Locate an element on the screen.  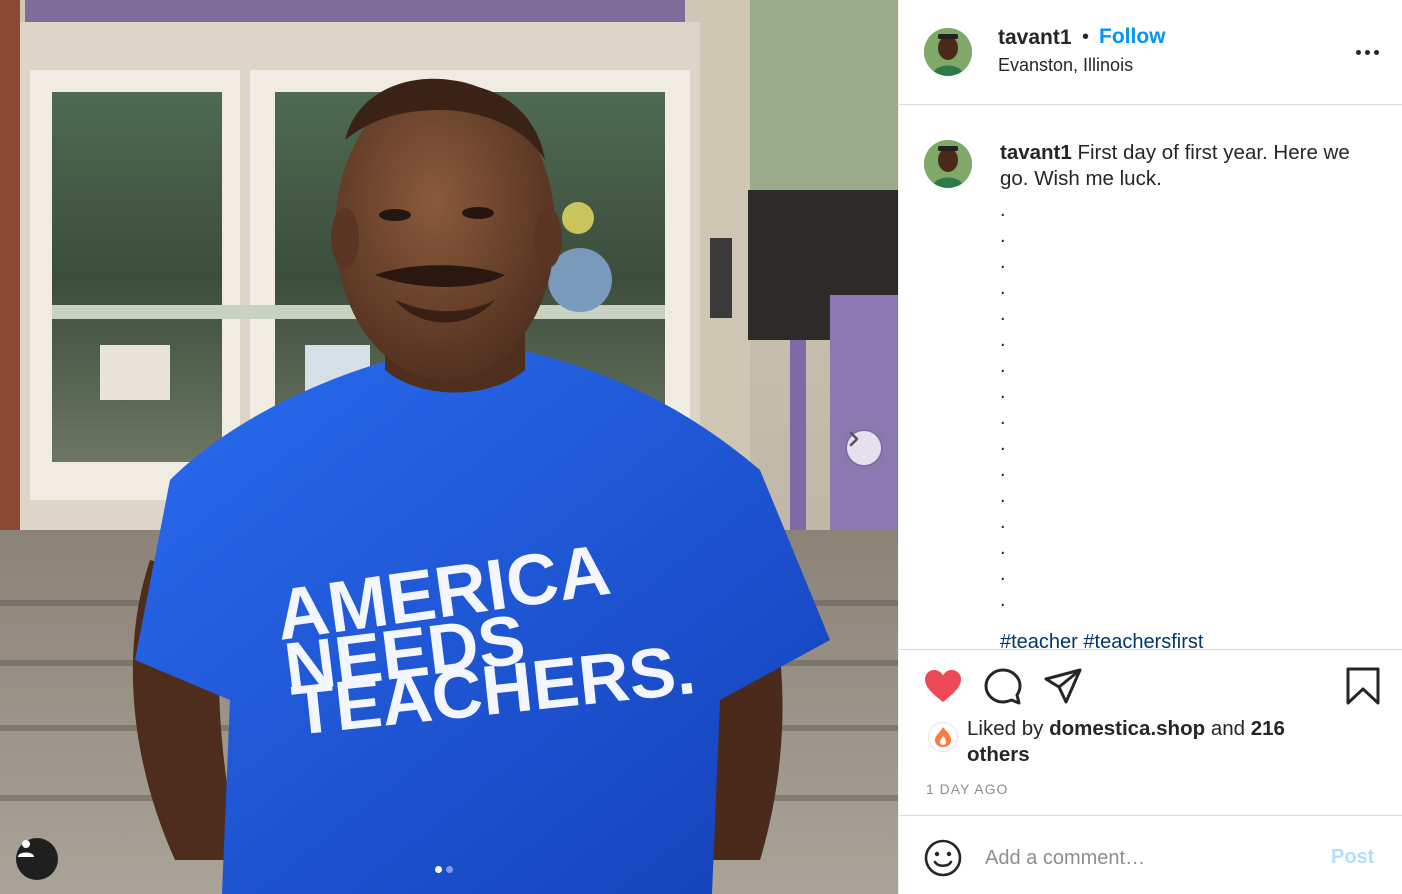
like-button is located at coordinates (943, 686).